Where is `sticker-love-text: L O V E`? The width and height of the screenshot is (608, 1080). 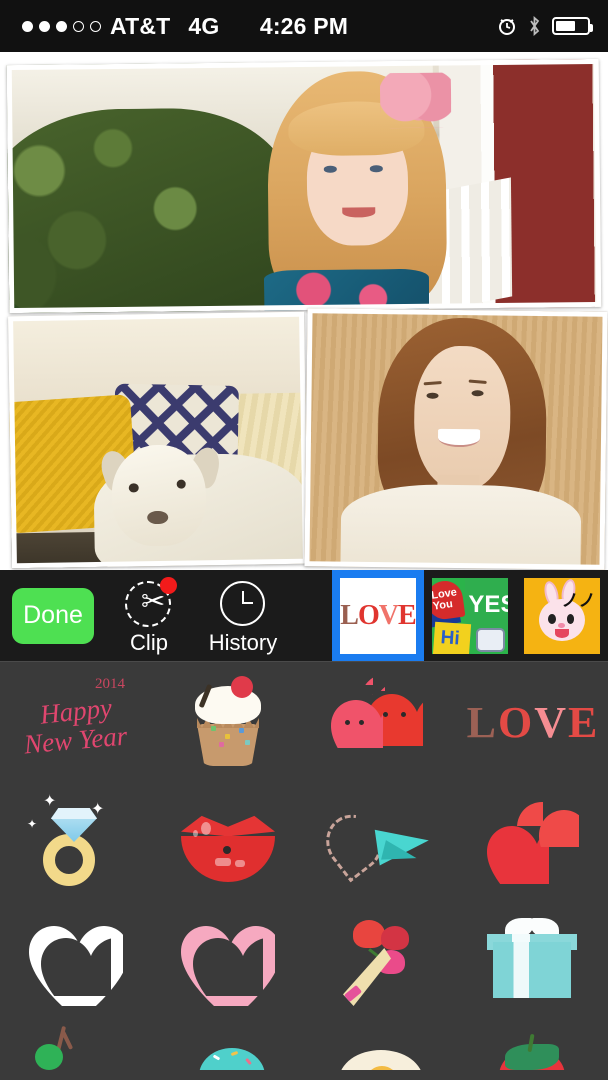 sticker-love-text: L O V E is located at coordinates (532, 722).